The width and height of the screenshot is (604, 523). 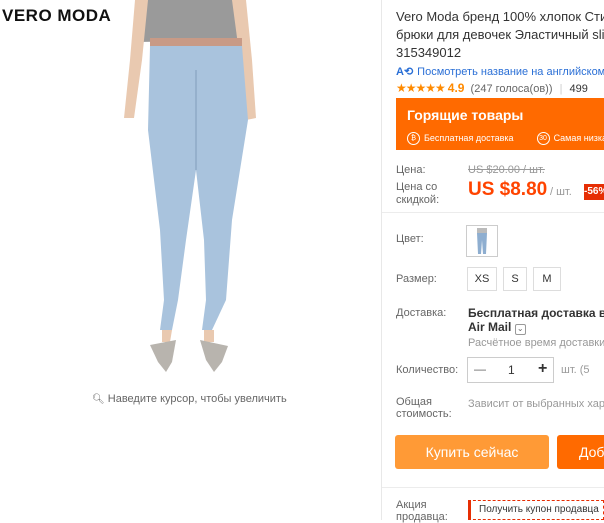 I want to click on sale-price: US $8.80, so click(x=508, y=189).